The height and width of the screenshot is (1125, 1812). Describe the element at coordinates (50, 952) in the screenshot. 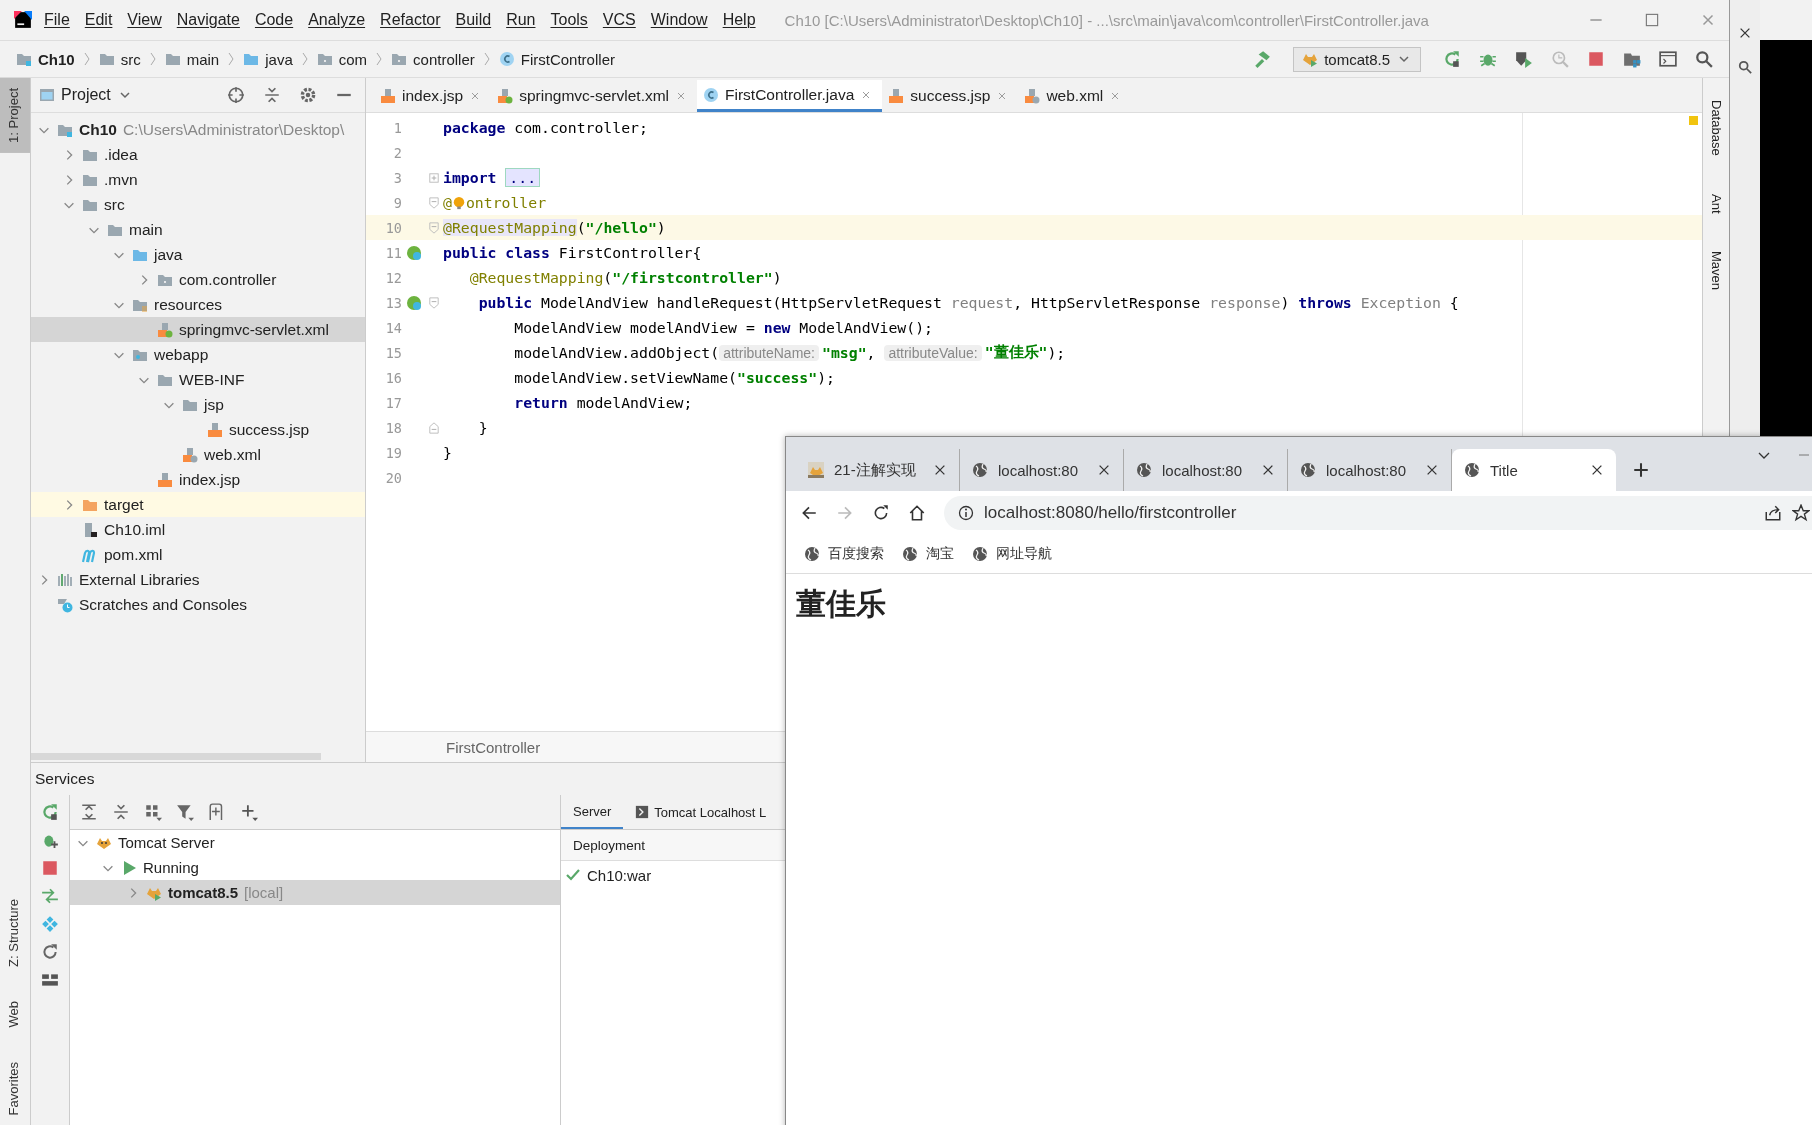

I see `refresh-icon` at that location.